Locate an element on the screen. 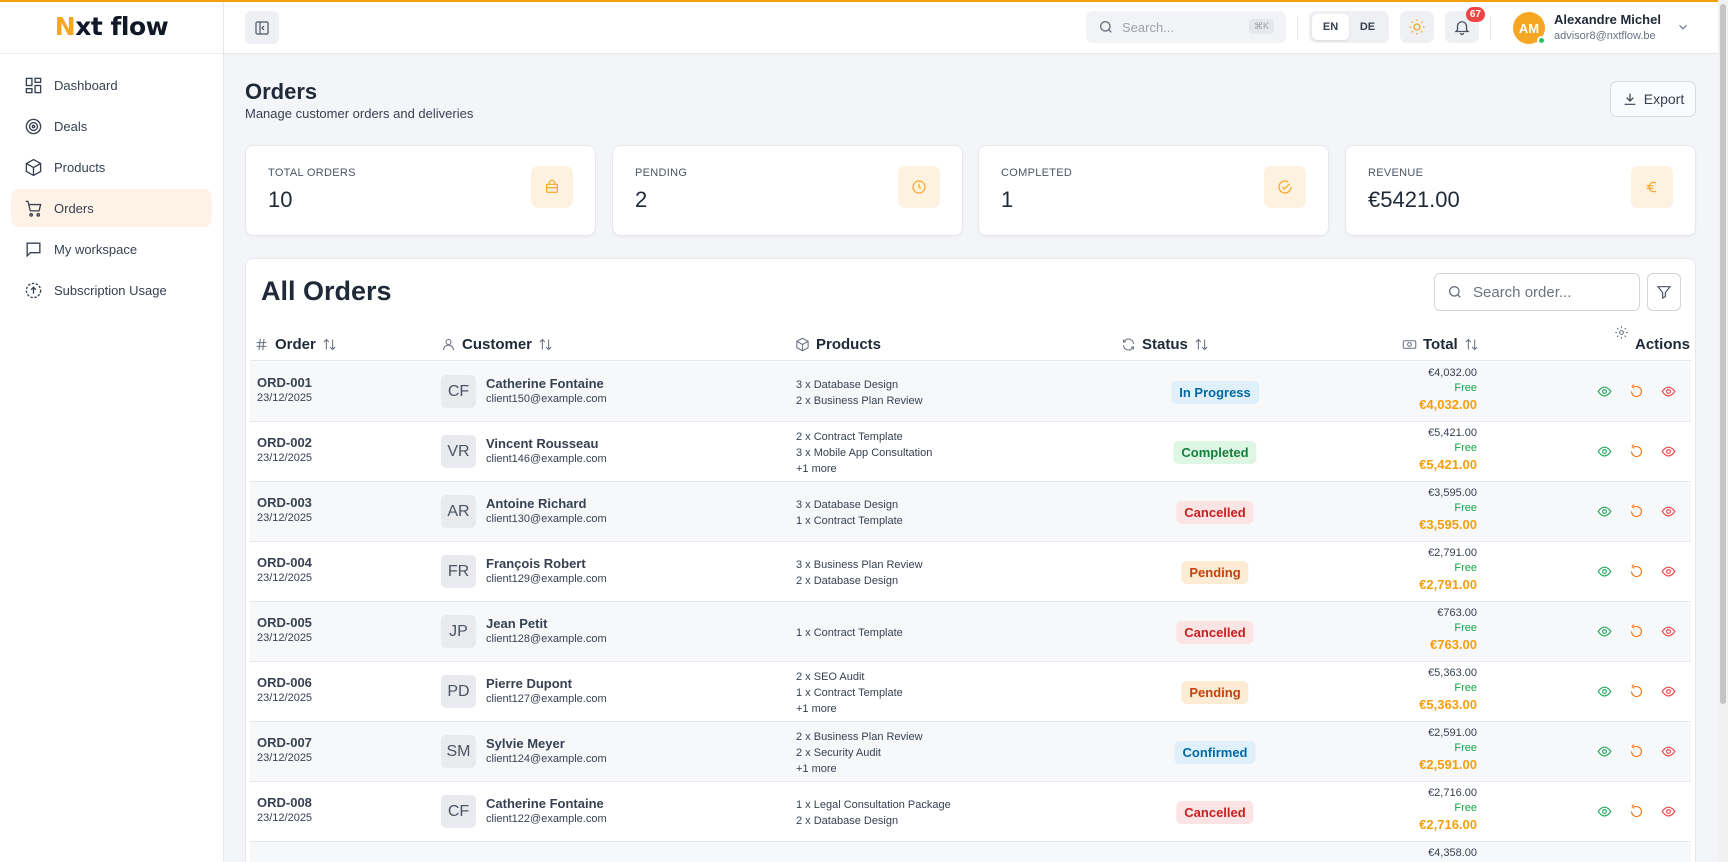 Image resolution: width=1728 pixels, height=862 pixels. customer-avatar: SM is located at coordinates (458, 751).